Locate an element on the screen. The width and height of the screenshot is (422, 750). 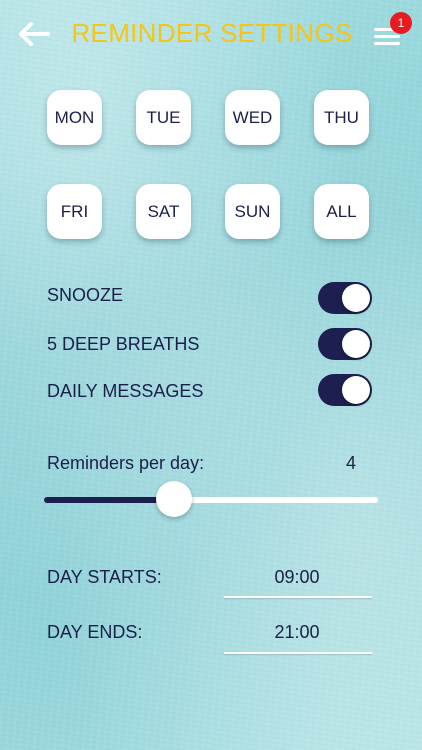
slider-thumb is located at coordinates (174, 499).